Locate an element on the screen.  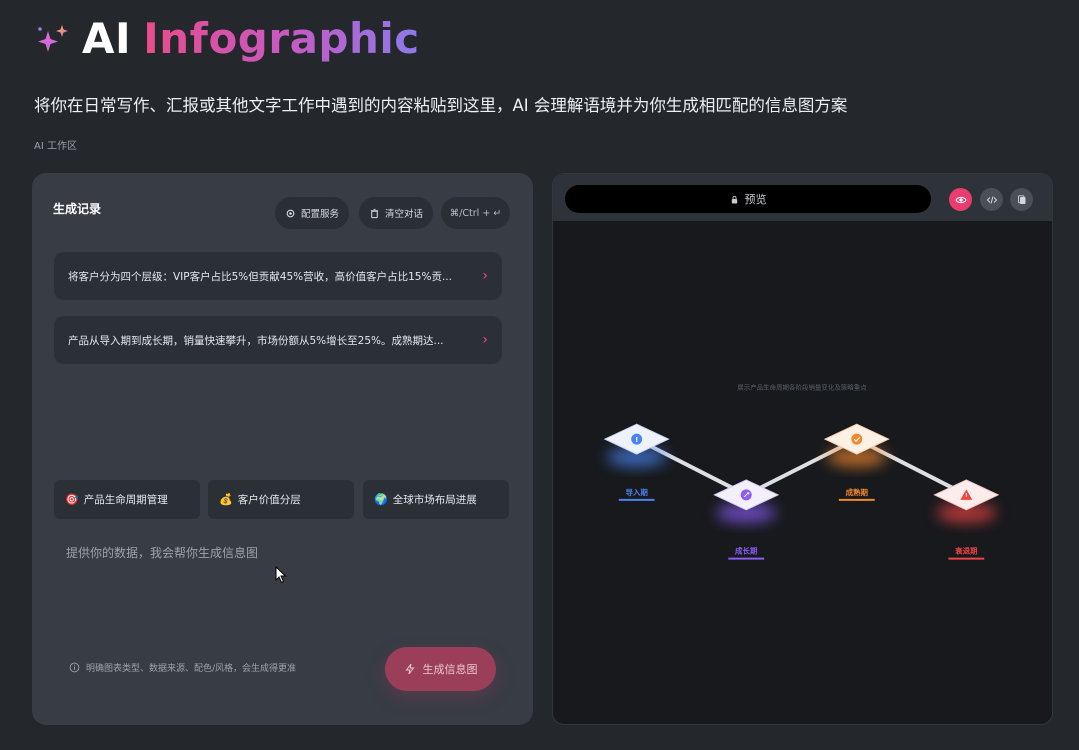
quick-prompt-label: 全球市场布局进展 is located at coordinates (434, 500).